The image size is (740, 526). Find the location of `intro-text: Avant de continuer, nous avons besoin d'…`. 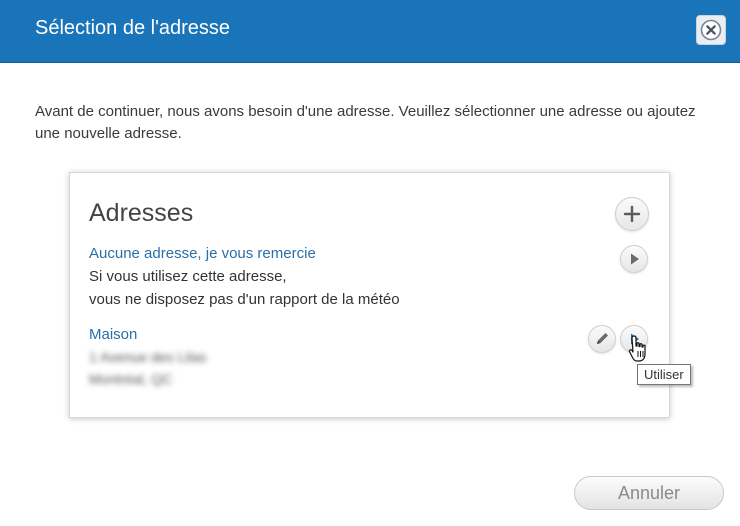

intro-text: Avant de continuer, nous avons besoin d'… is located at coordinates (365, 122).